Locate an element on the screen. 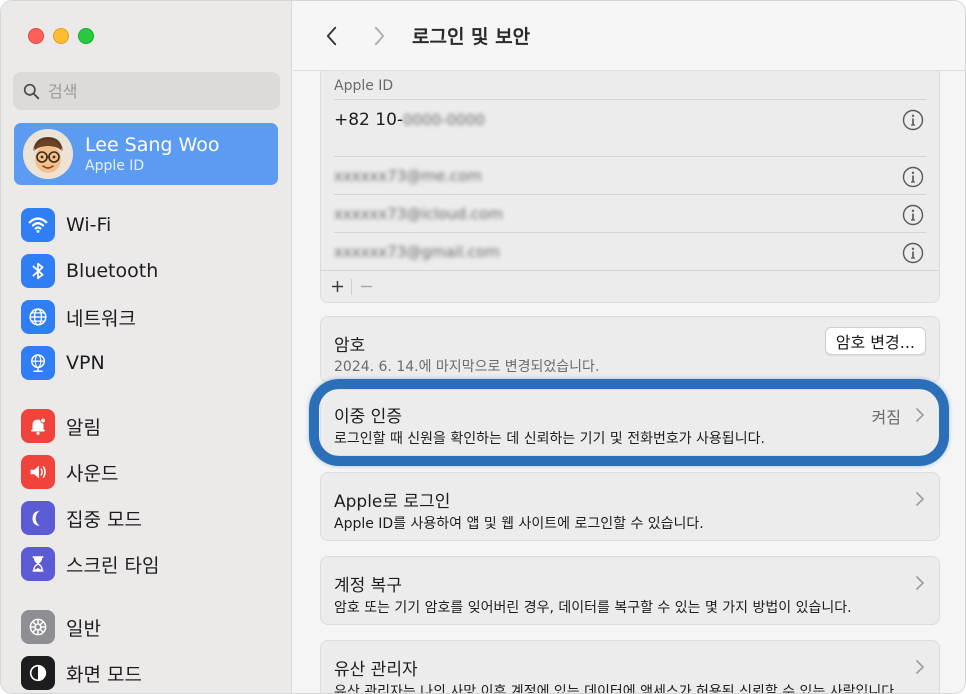  zoom-button is located at coordinates (86, 36).